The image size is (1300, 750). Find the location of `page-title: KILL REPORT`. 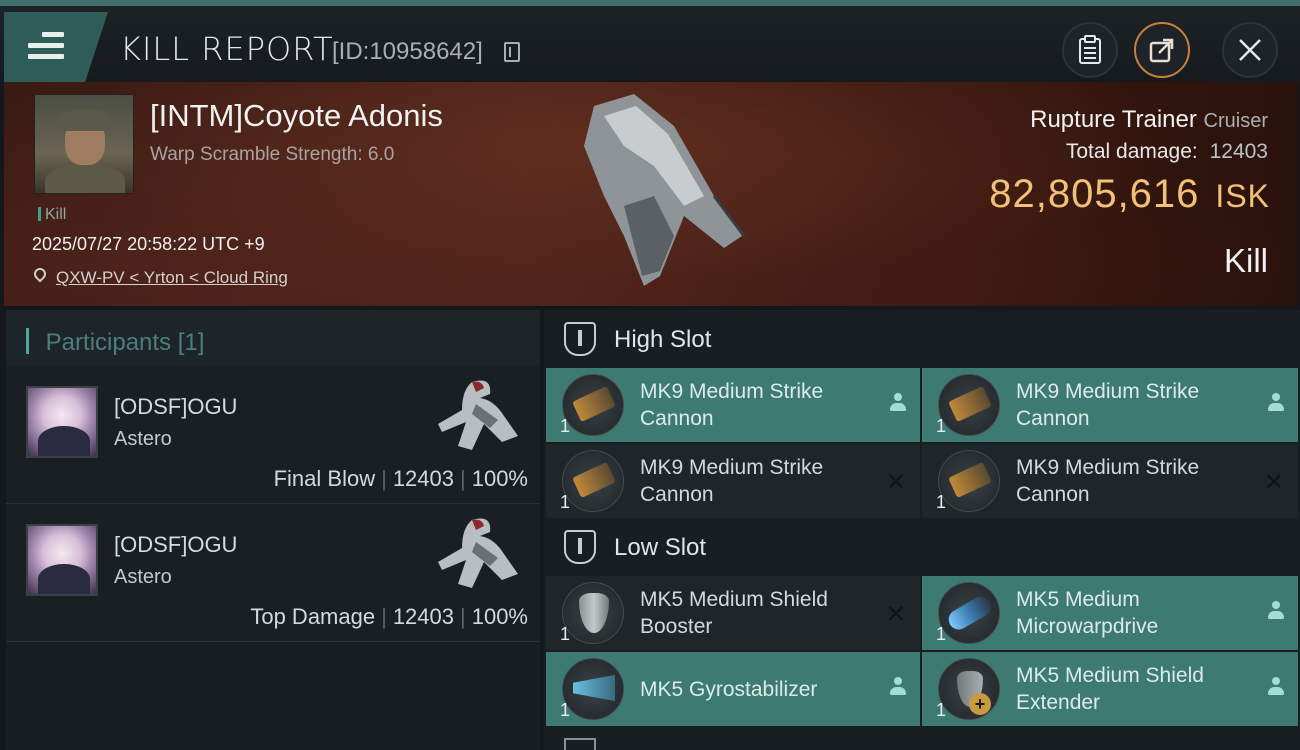

page-title: KILL REPORT is located at coordinates (227, 49).